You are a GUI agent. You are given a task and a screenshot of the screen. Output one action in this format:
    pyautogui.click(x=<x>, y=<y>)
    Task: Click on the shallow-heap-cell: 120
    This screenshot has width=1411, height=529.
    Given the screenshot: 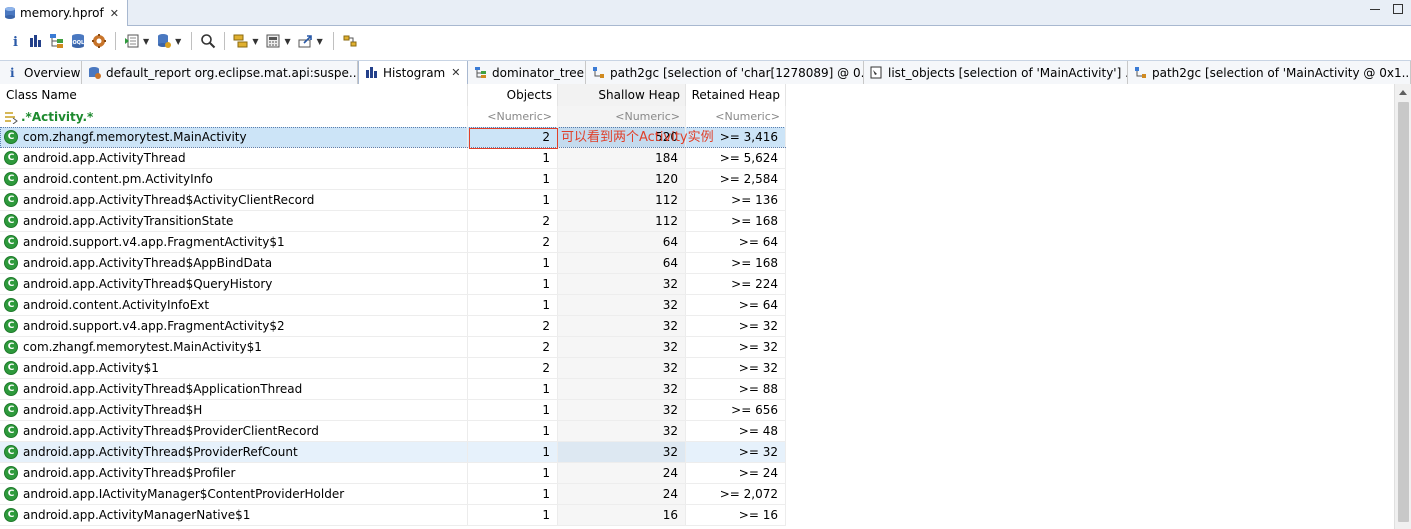 What is the action you would take?
    pyautogui.click(x=622, y=179)
    